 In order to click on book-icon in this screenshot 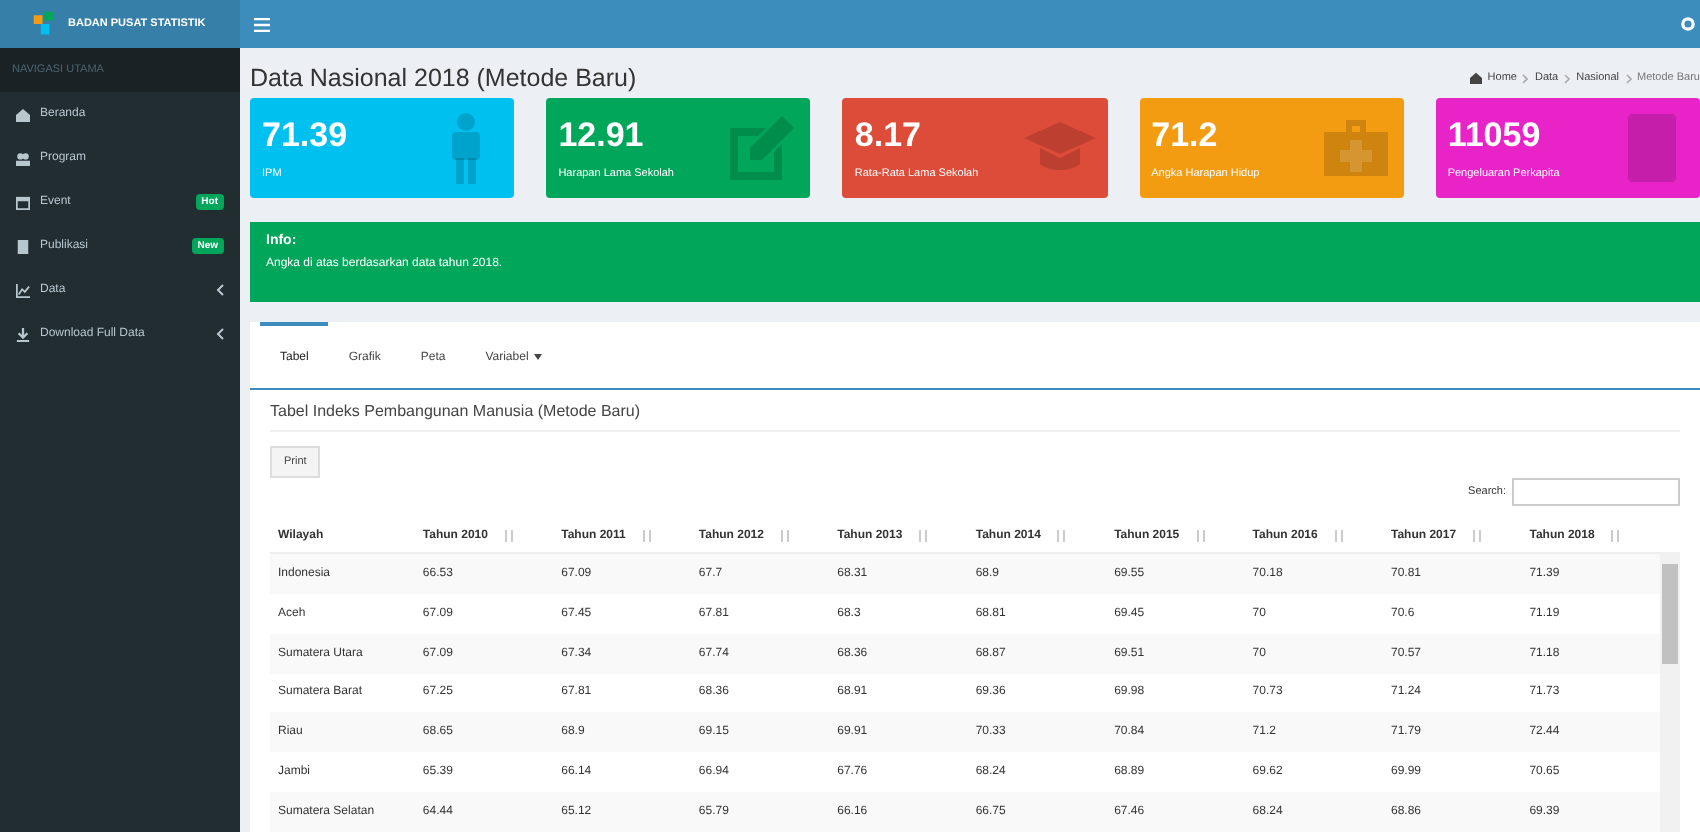, I will do `click(23, 246)`.